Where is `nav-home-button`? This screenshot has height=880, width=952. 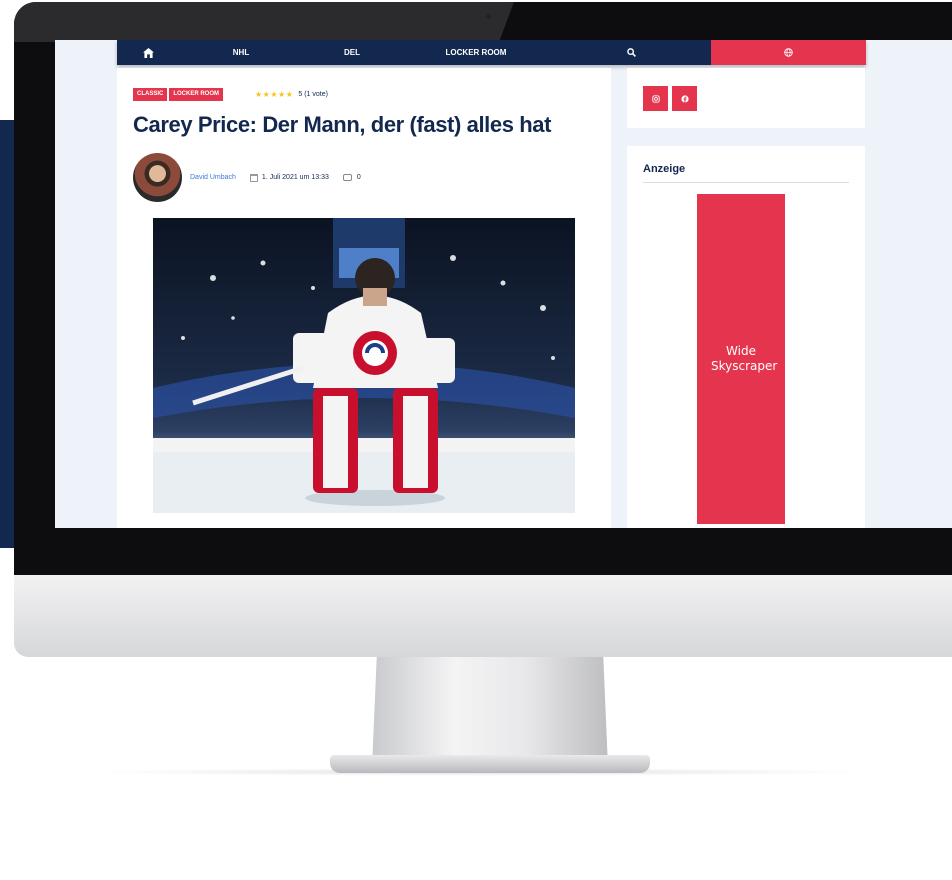 nav-home-button is located at coordinates (148, 52).